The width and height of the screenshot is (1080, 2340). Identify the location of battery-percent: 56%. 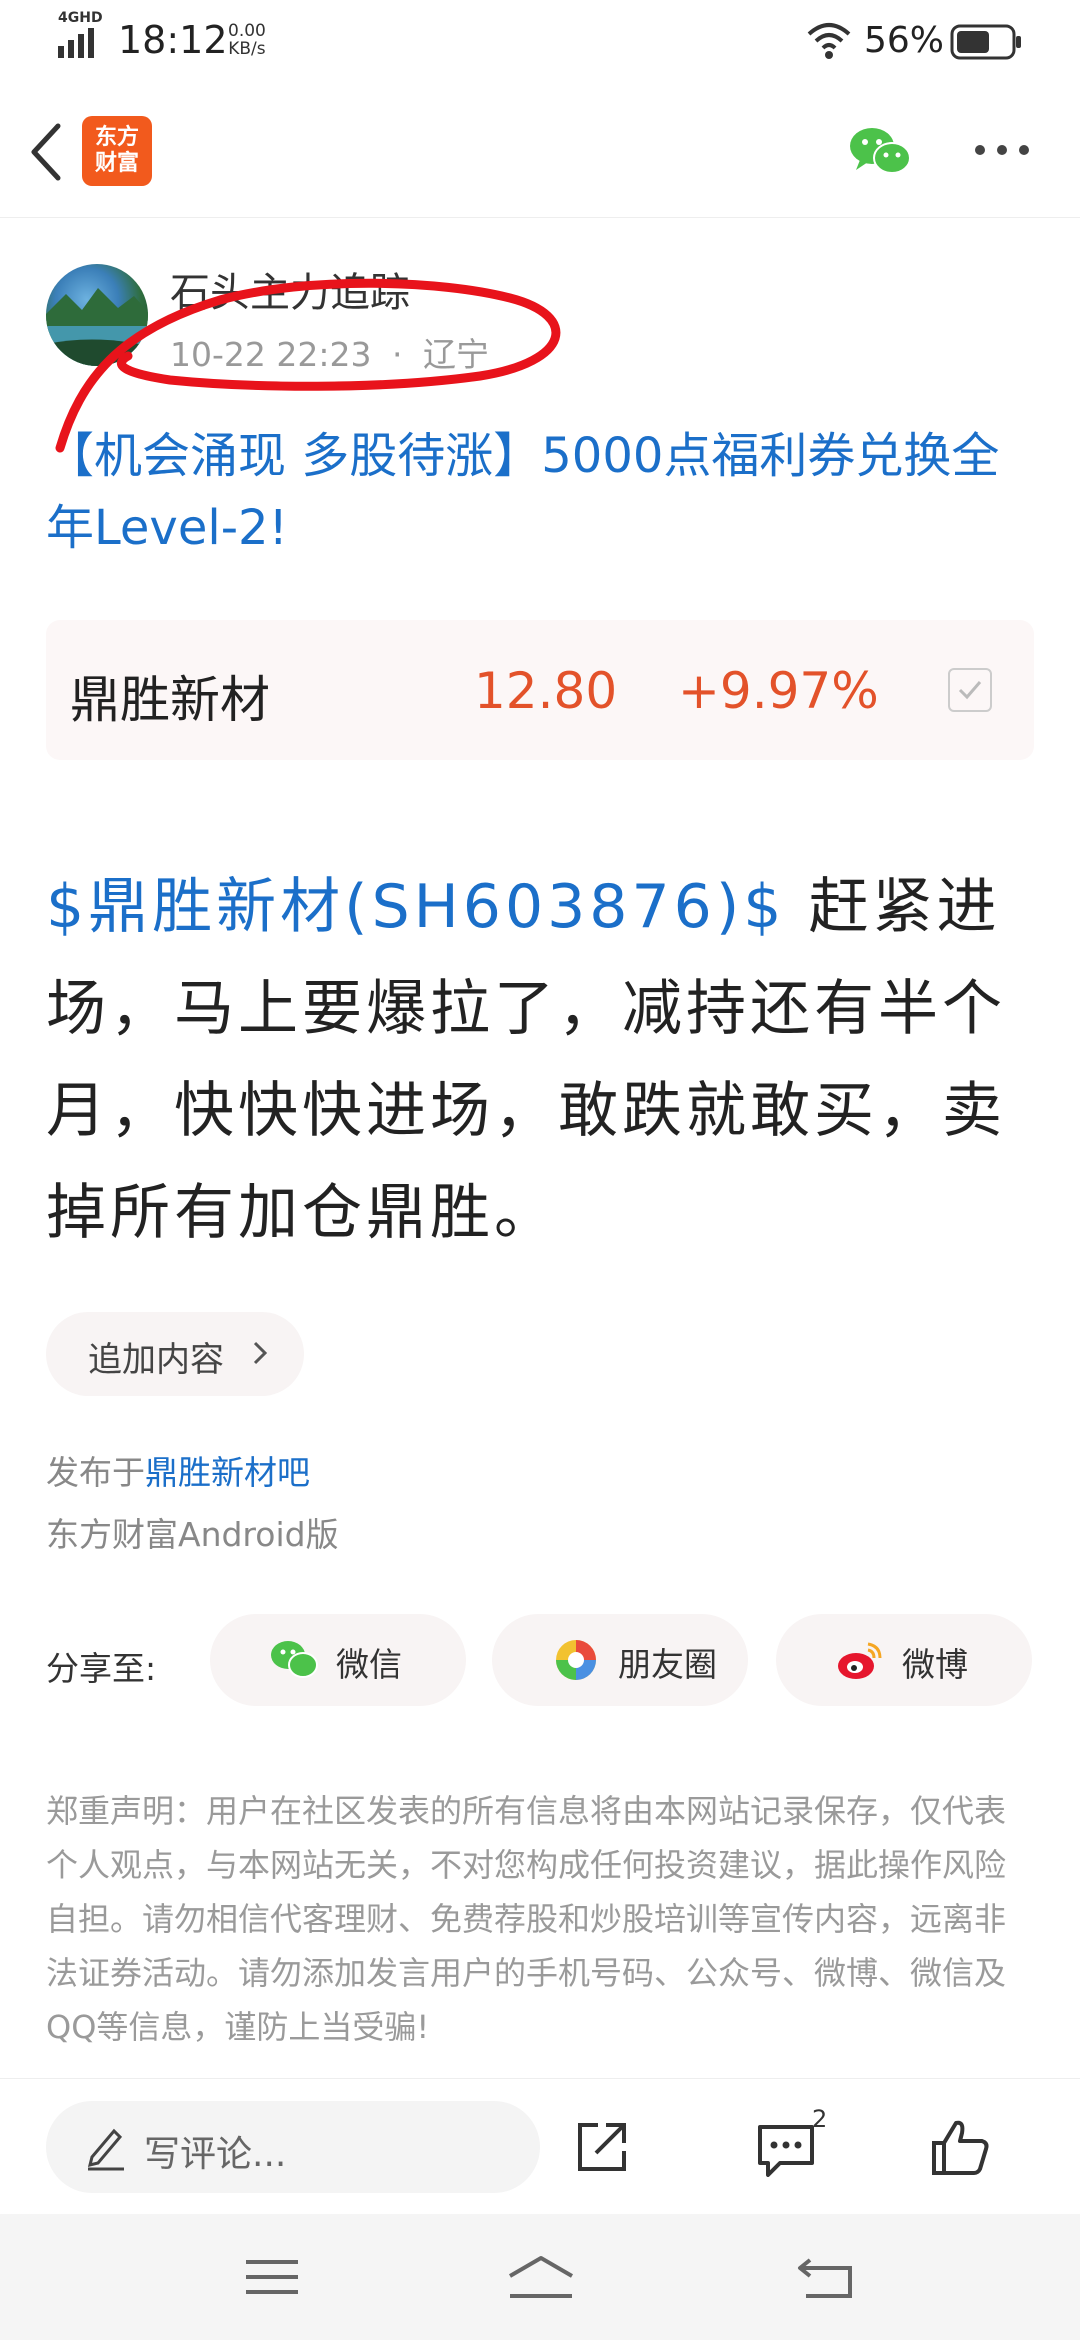
(904, 40).